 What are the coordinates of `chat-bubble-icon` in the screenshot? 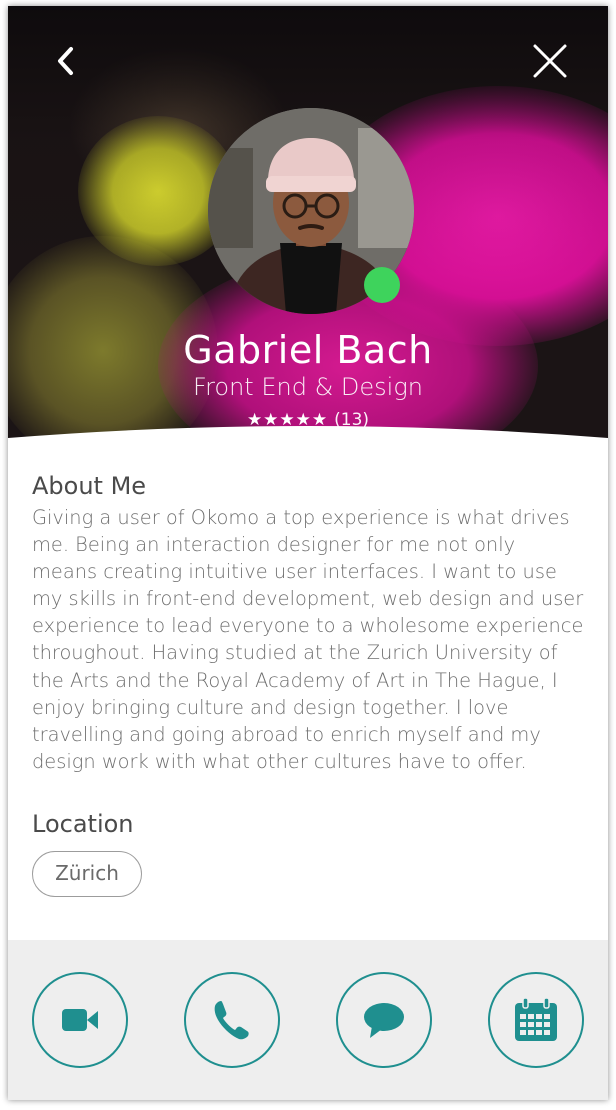 It's located at (384, 1020).